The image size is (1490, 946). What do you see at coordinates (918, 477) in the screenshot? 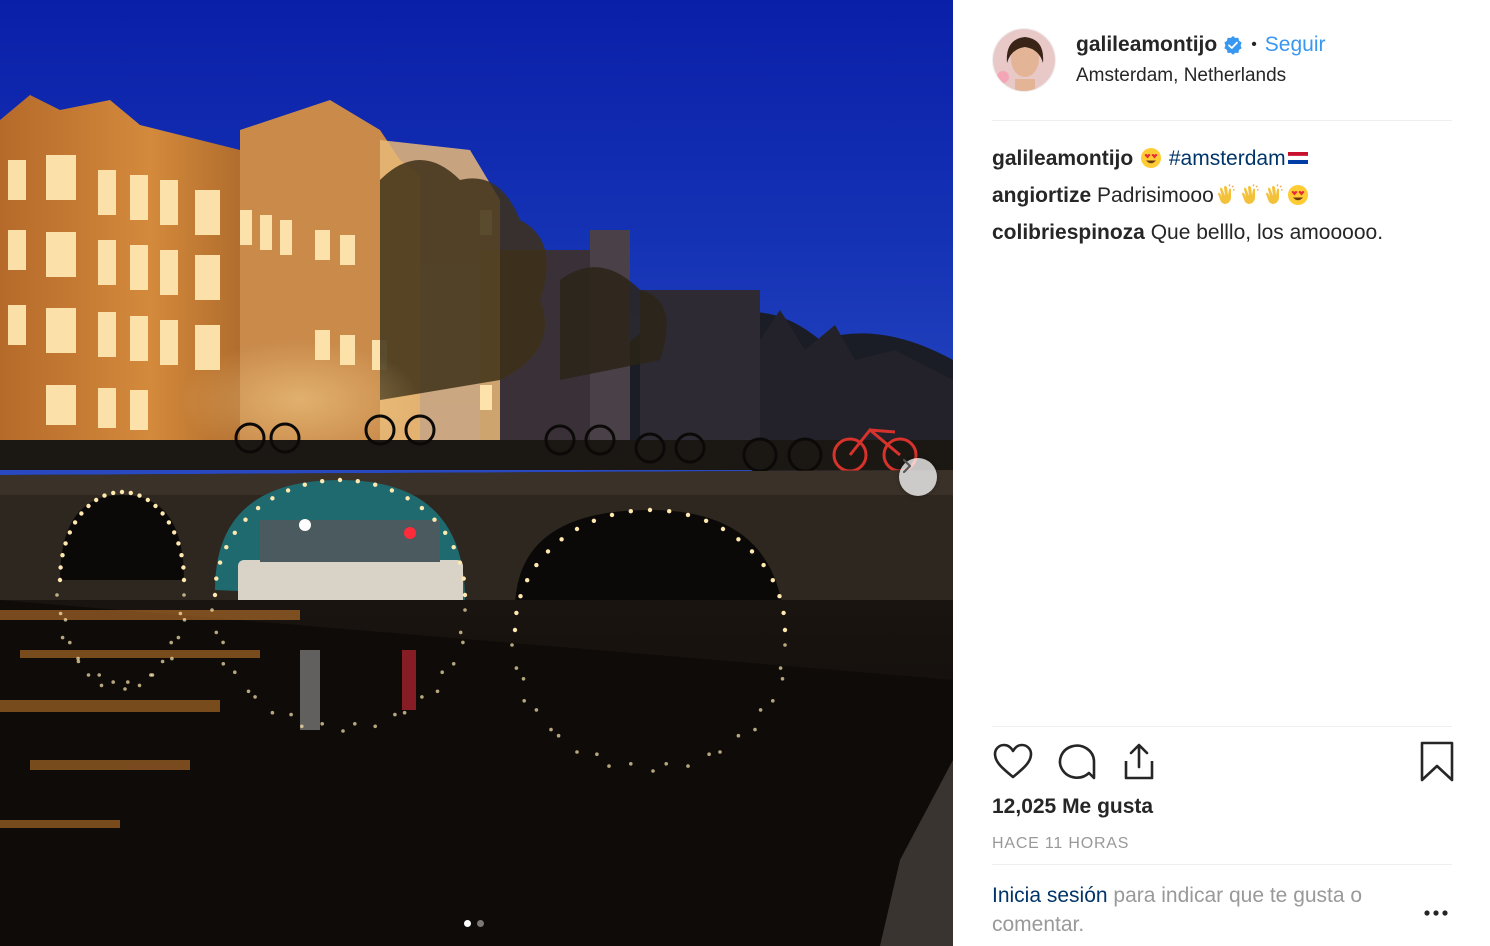
I see `next-slide-button` at bounding box center [918, 477].